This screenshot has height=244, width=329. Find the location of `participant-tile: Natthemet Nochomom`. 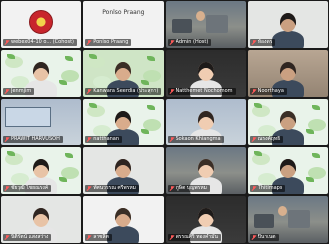

participant-tile: Natthemet Nochomom is located at coordinates (205, 73).